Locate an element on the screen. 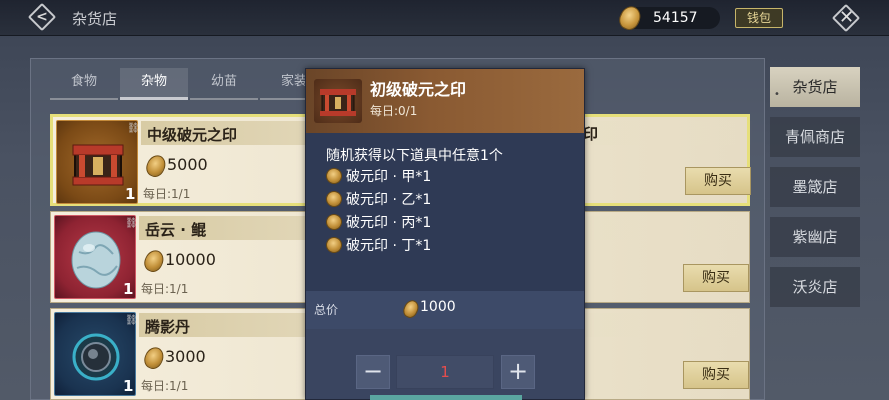 This screenshot has height=400, width=889. wallet-button: 钱包 is located at coordinates (759, 18).